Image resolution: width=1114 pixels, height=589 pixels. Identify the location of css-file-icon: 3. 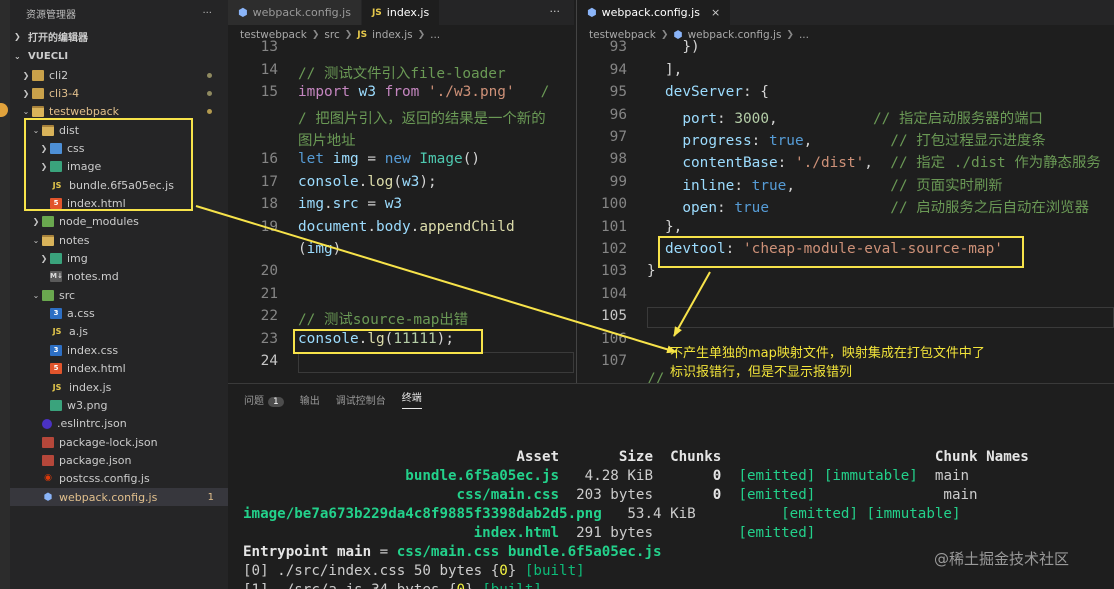
(56, 314).